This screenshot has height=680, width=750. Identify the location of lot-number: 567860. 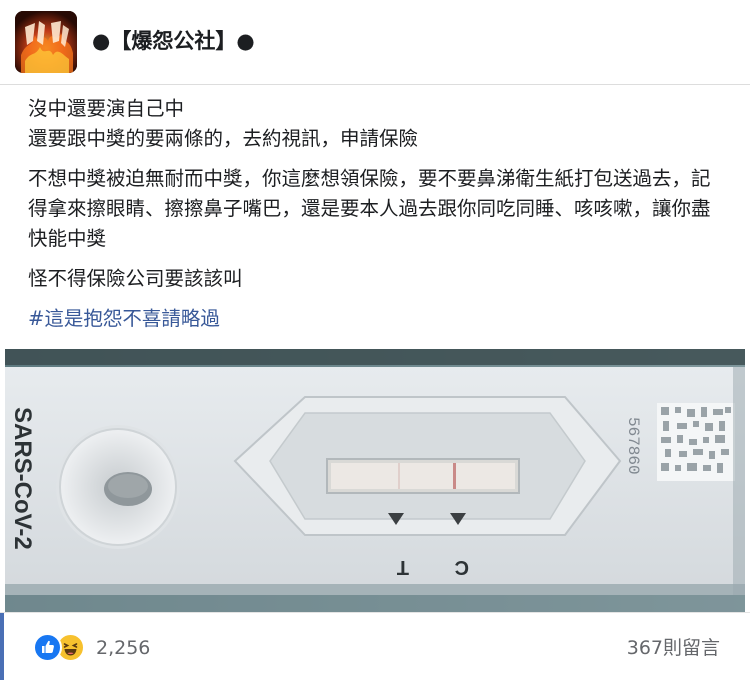
(633, 446).